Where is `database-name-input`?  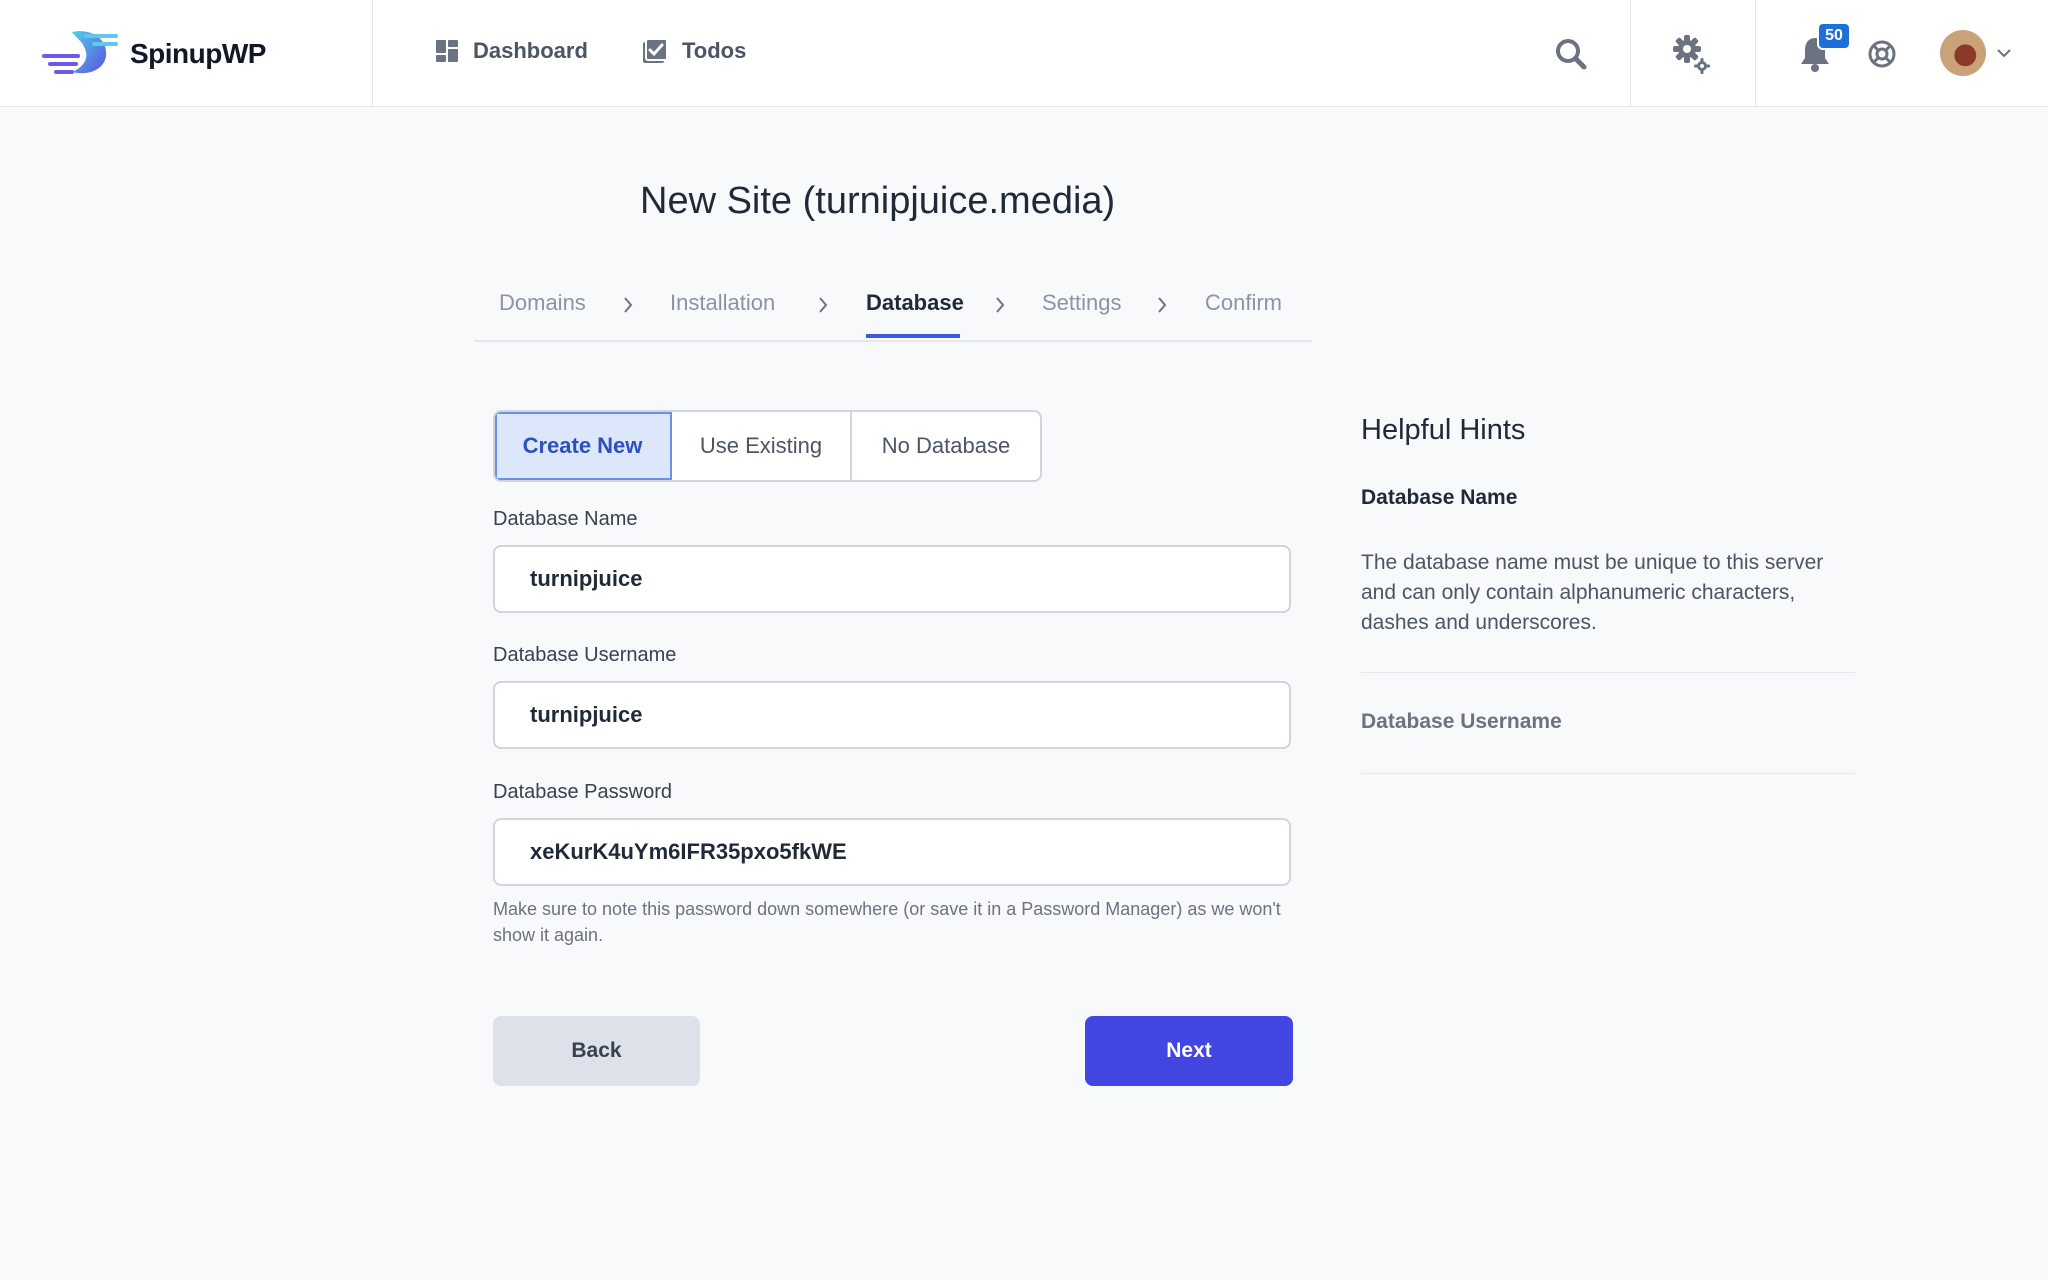 database-name-input is located at coordinates (892, 579).